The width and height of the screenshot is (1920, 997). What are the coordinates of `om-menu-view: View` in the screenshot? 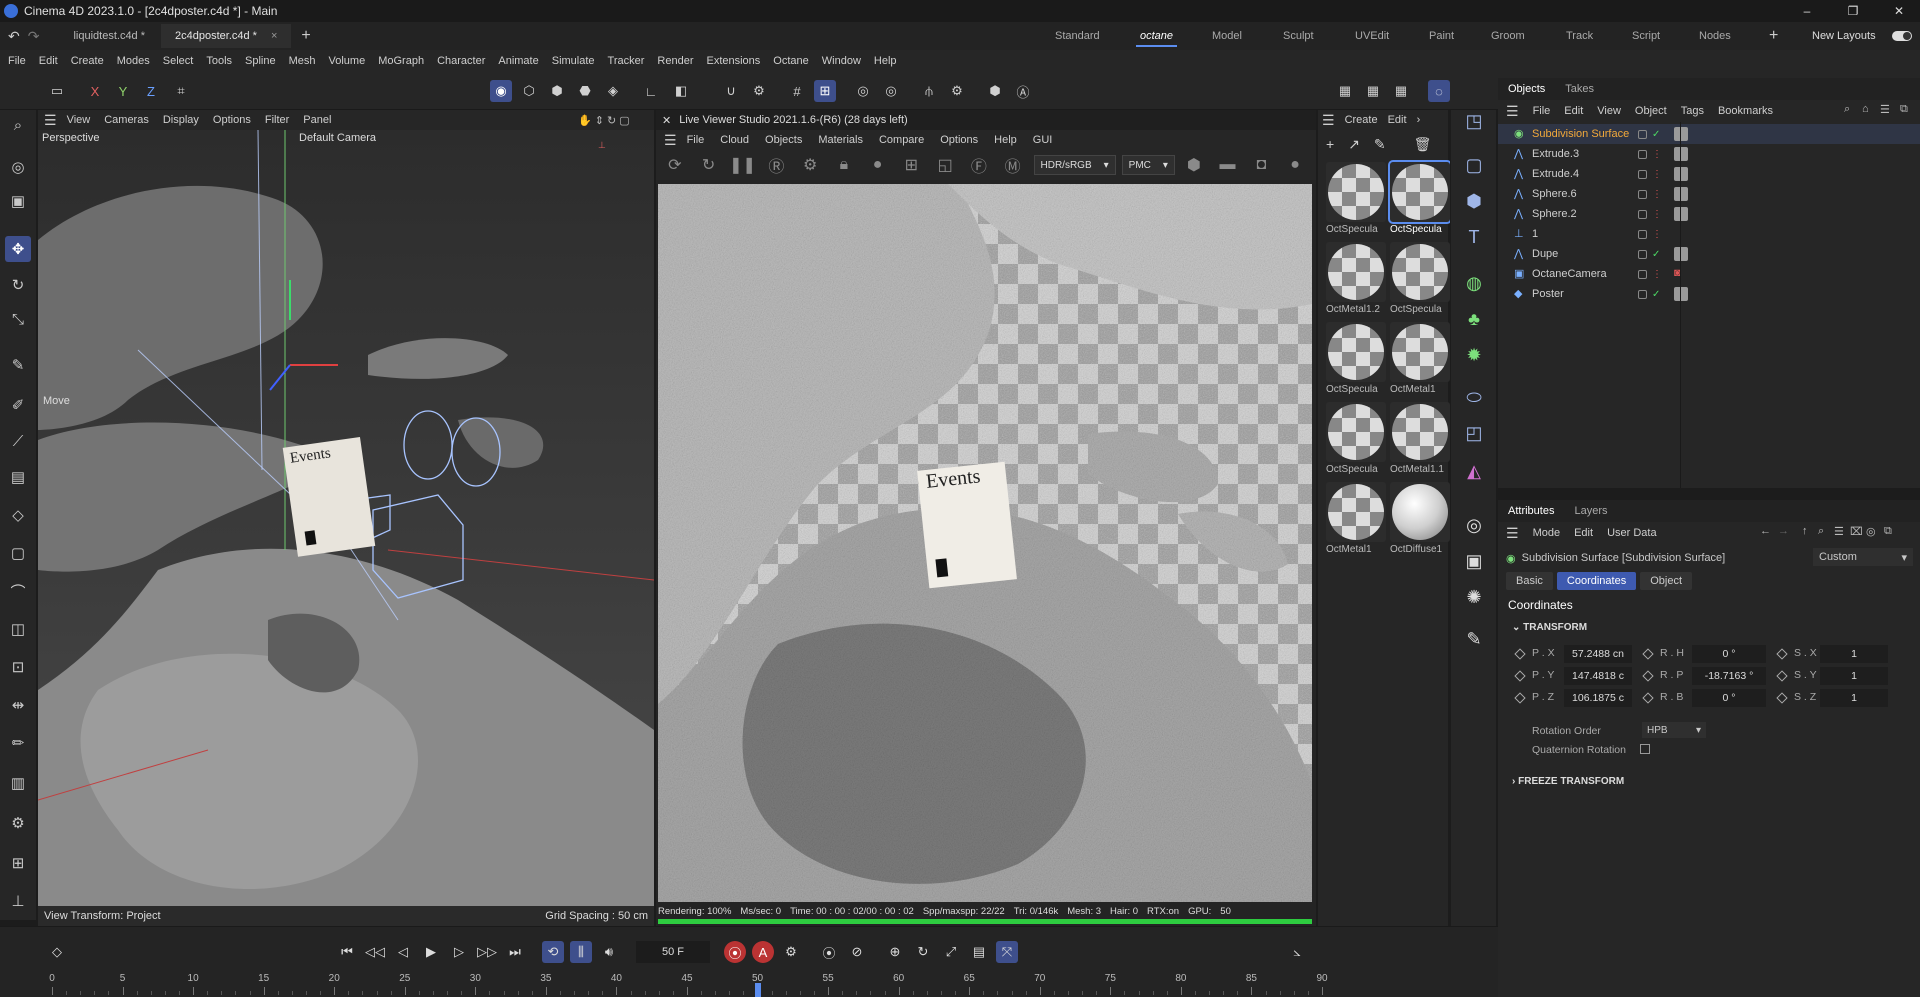 It's located at (1609, 111).